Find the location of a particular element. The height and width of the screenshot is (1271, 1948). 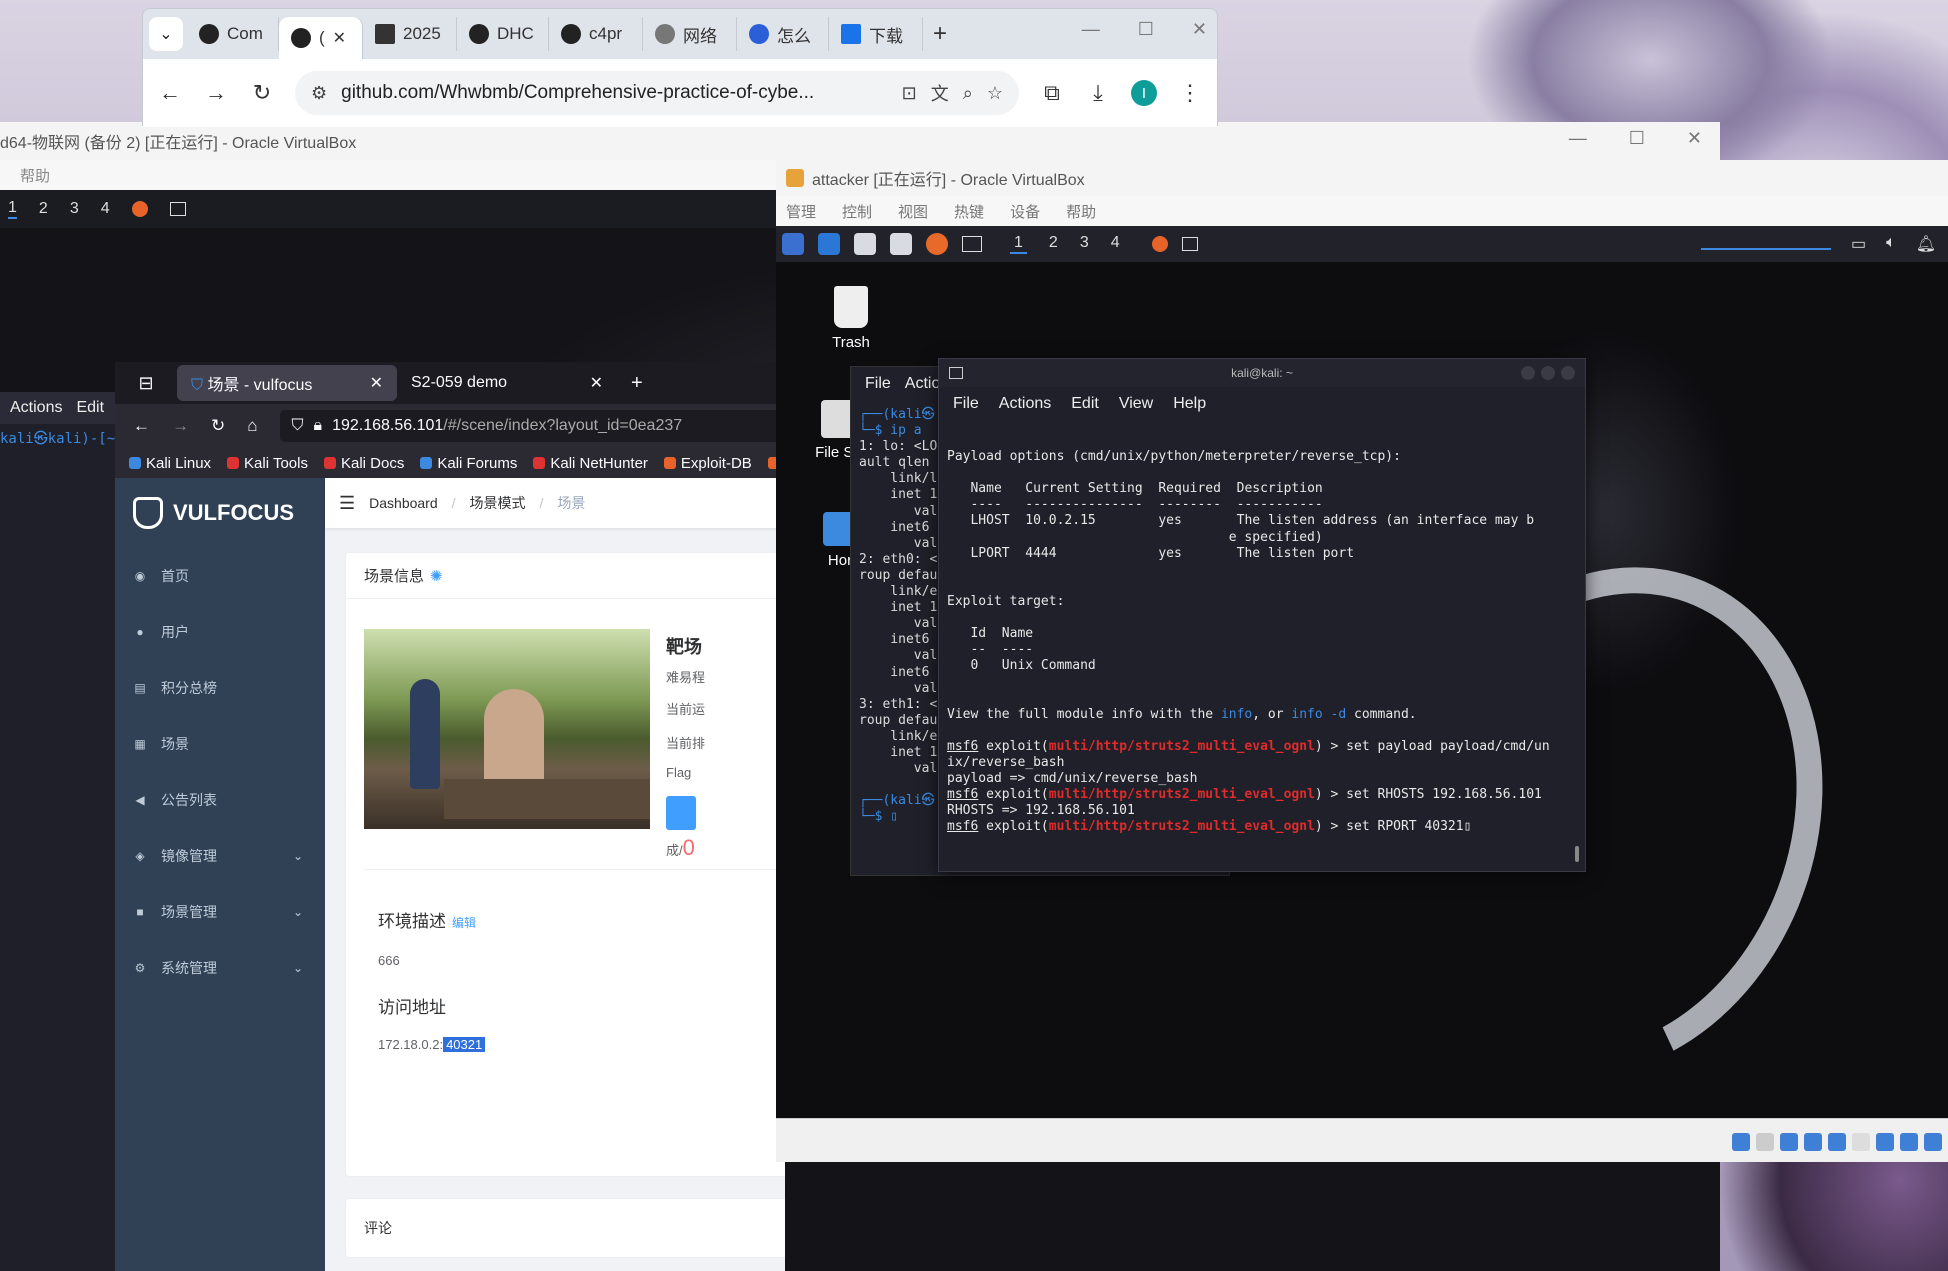

chrome-tab-6: 网络 is located at coordinates (690, 34).